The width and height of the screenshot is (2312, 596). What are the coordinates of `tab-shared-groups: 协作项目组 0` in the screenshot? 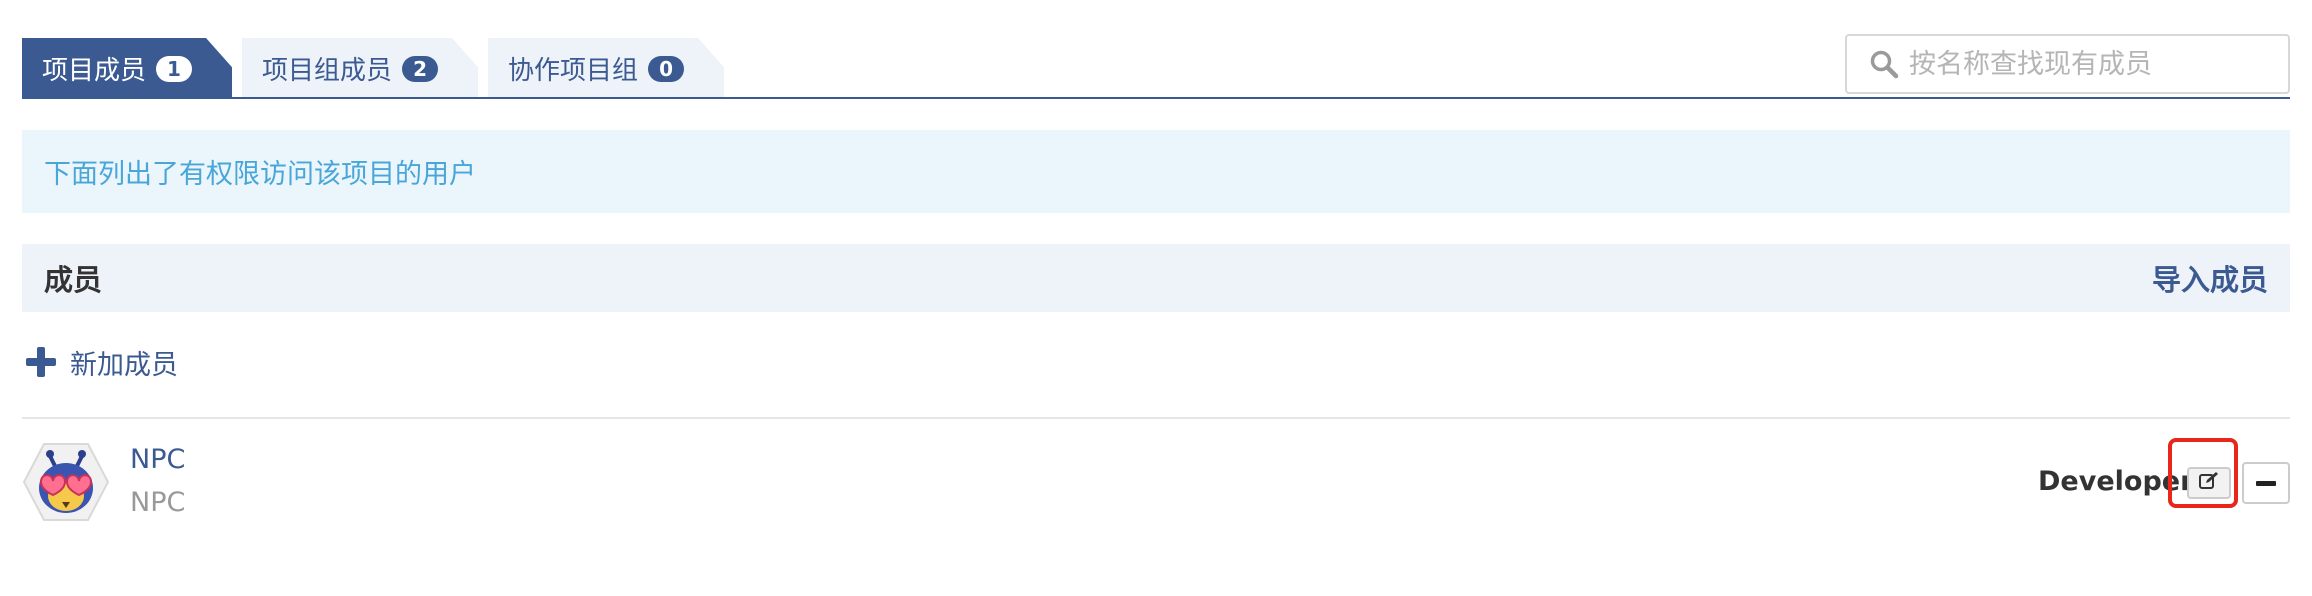 It's located at (606, 68).